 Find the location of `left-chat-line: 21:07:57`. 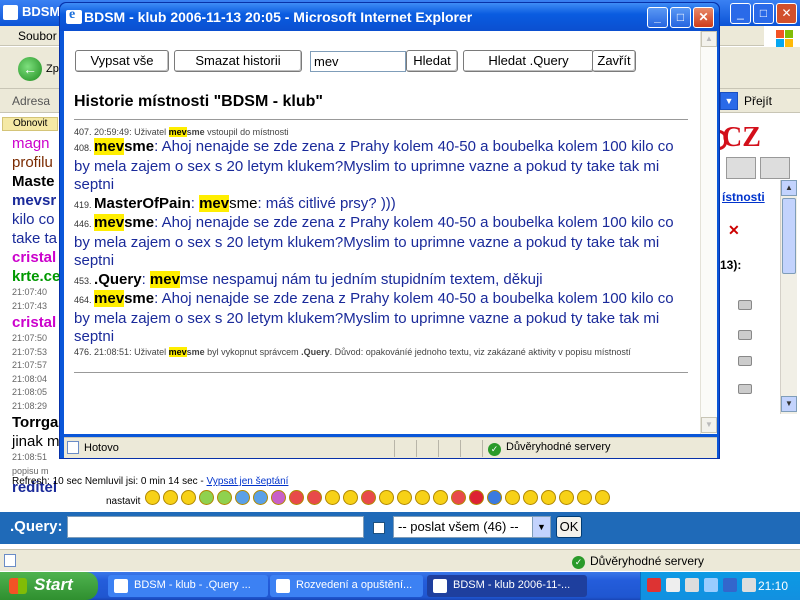

left-chat-line: 21:07:57 is located at coordinates (30, 365).